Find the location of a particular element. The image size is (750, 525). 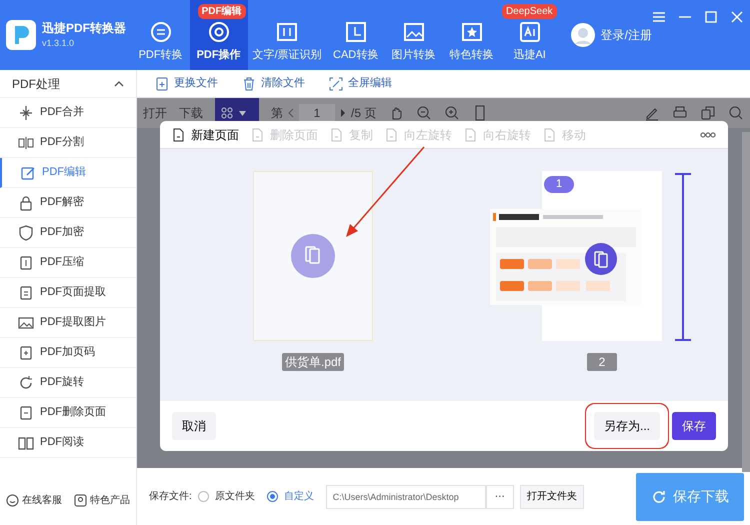

tab-badge: PDF编辑 is located at coordinates (222, 11).